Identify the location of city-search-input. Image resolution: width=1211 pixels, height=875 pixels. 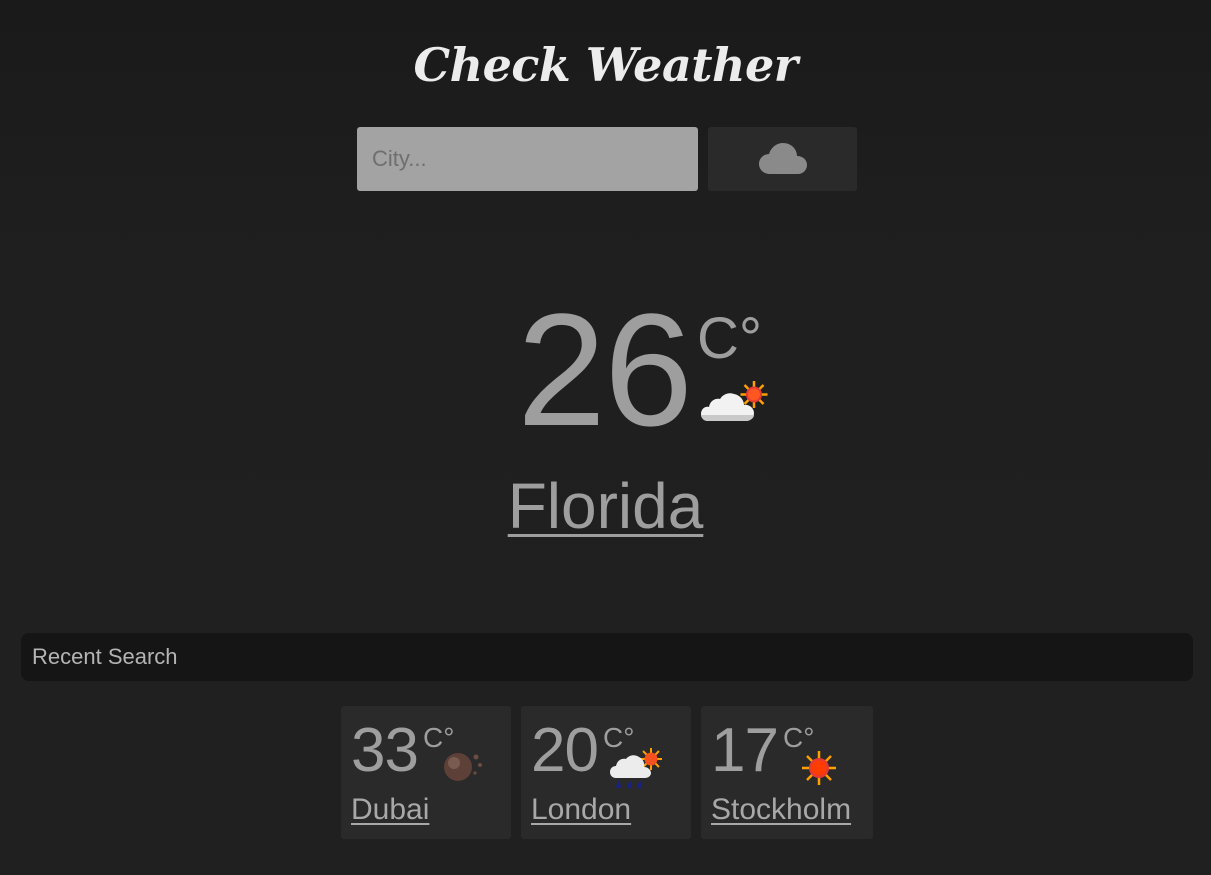
(527, 159).